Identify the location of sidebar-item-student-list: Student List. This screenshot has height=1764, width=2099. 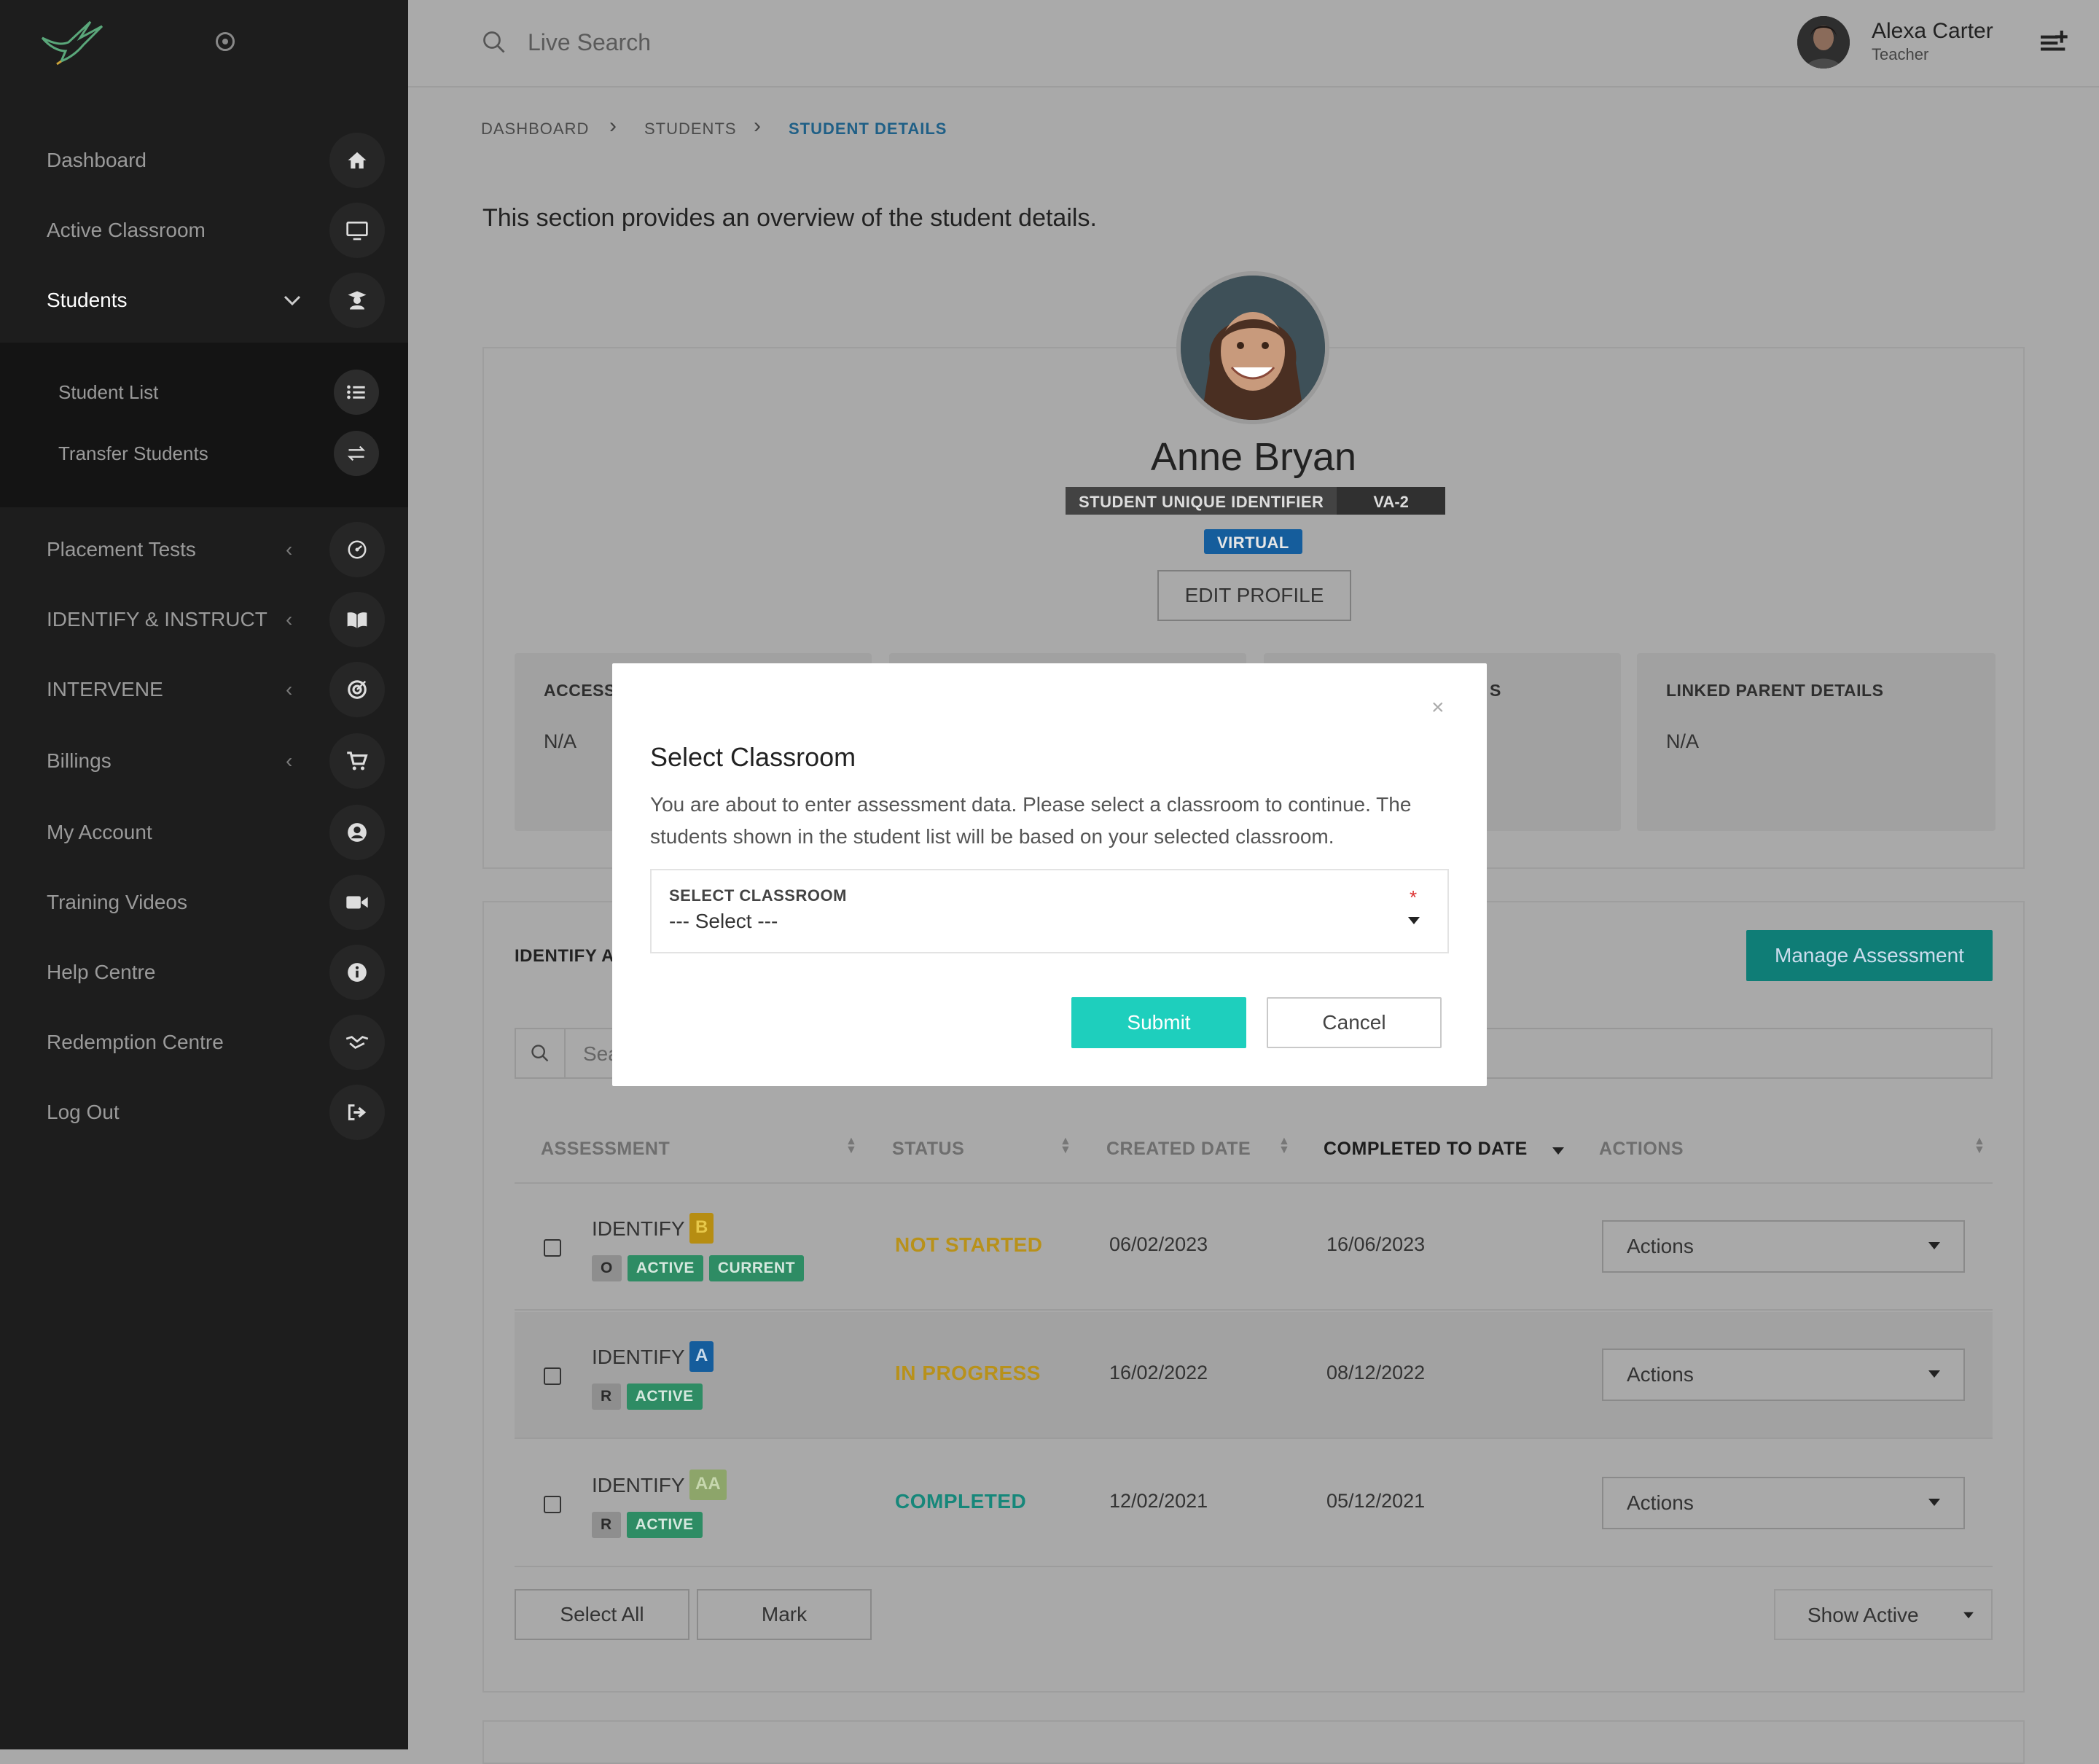
(204, 392).